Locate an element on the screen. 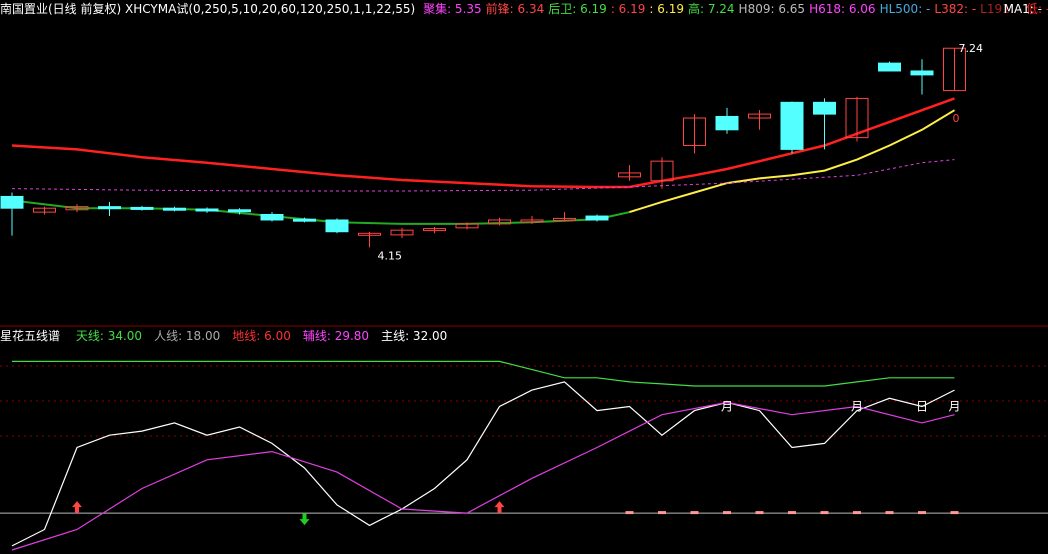 The image size is (1048, 554). ma1-label: MA1: - is located at coordinates (1022, 9).